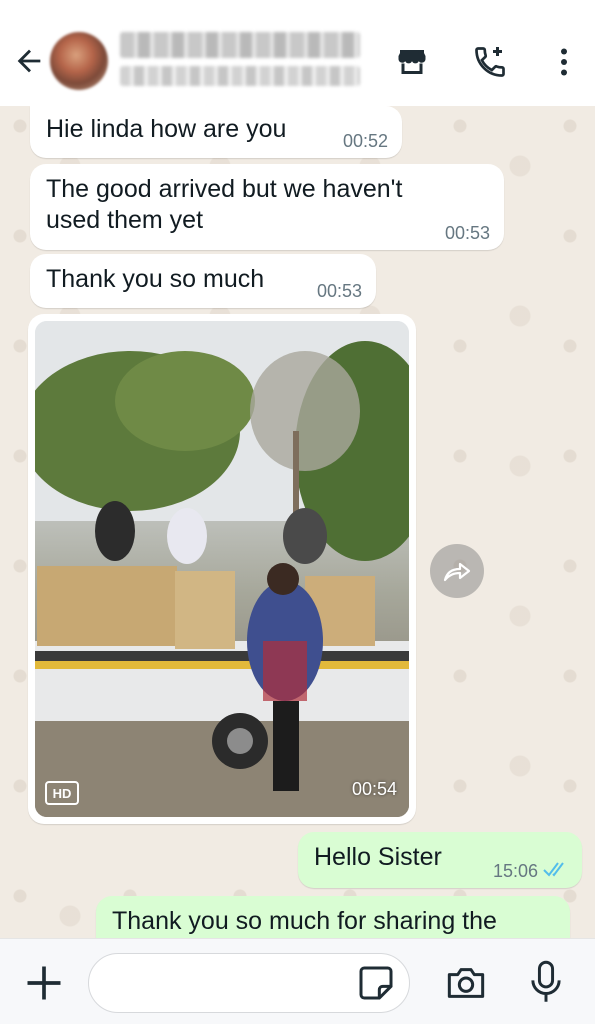  I want to click on message-input-bar, so click(297, 981).